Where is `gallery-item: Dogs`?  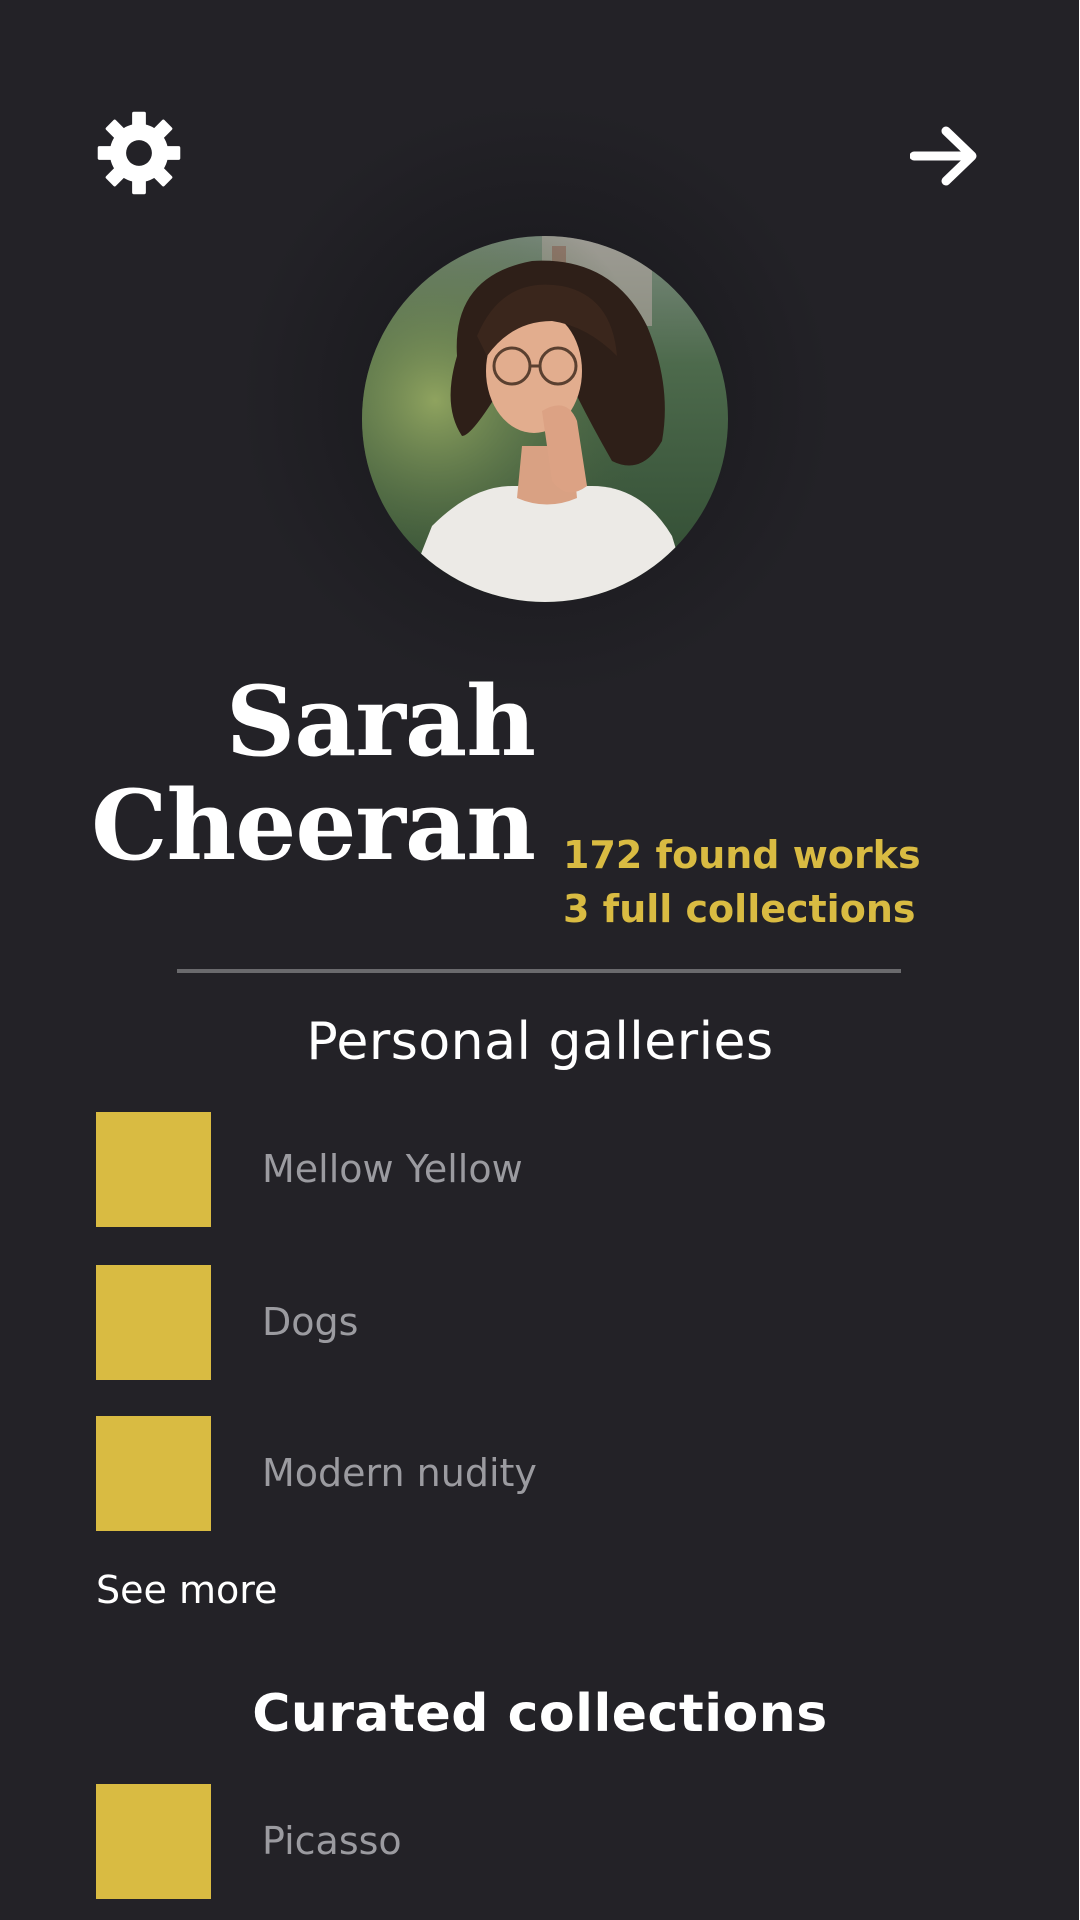
gallery-item: Dogs is located at coordinates (496, 1322).